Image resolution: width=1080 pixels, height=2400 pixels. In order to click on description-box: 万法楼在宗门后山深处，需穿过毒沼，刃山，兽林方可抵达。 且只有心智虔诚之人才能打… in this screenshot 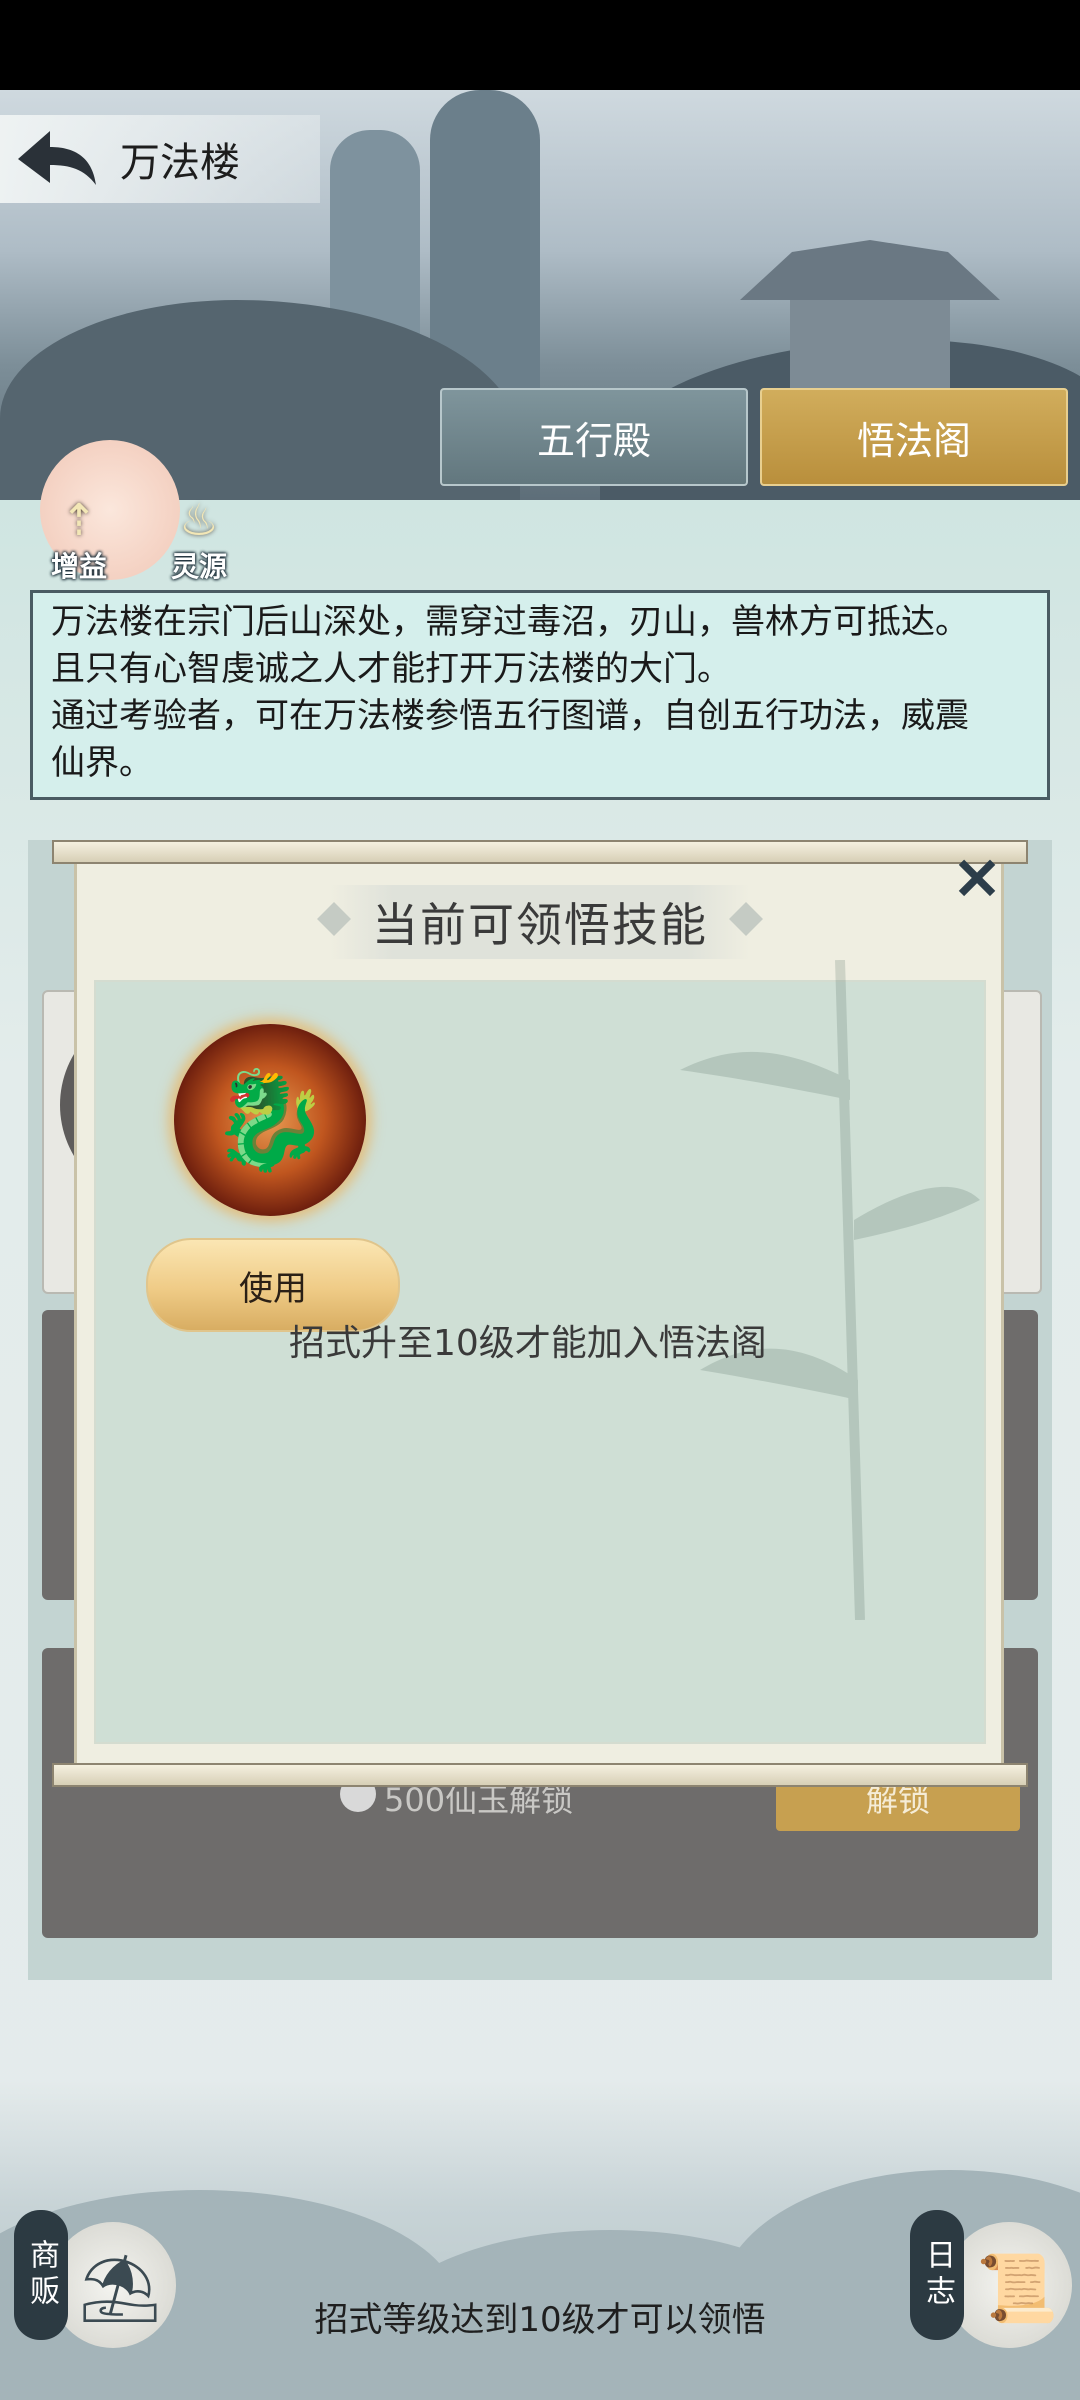, I will do `click(540, 695)`.